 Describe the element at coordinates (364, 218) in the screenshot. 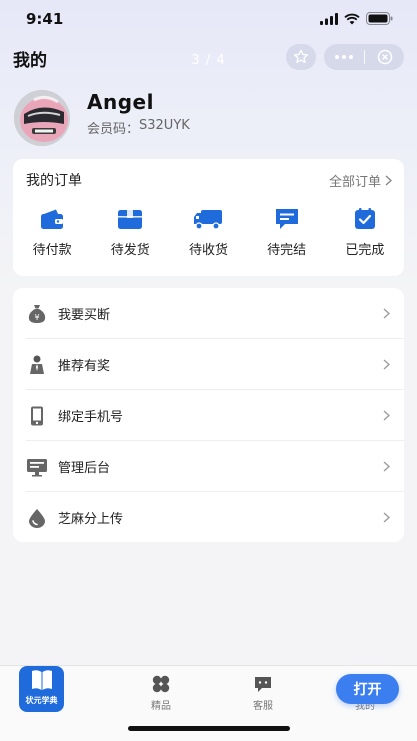

I see `check-icon` at that location.